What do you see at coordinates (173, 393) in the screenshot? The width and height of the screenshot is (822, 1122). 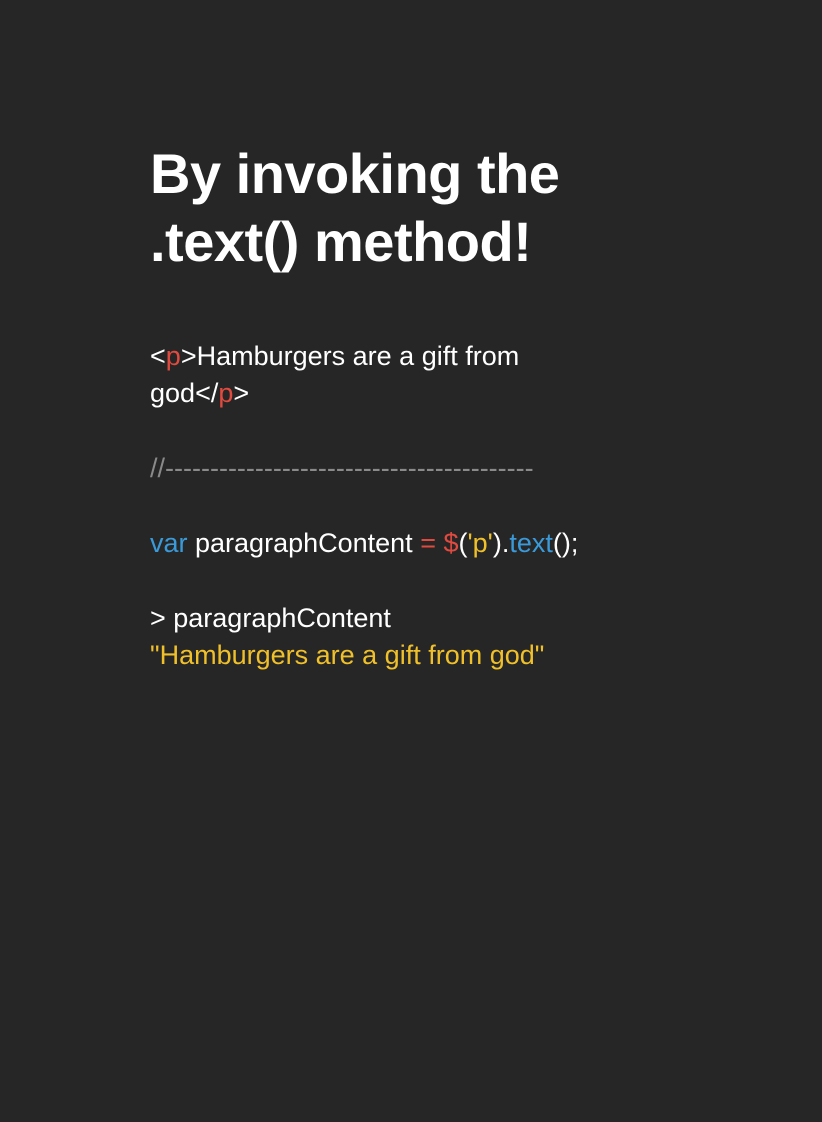 I see `paragraph-text-part2: god` at bounding box center [173, 393].